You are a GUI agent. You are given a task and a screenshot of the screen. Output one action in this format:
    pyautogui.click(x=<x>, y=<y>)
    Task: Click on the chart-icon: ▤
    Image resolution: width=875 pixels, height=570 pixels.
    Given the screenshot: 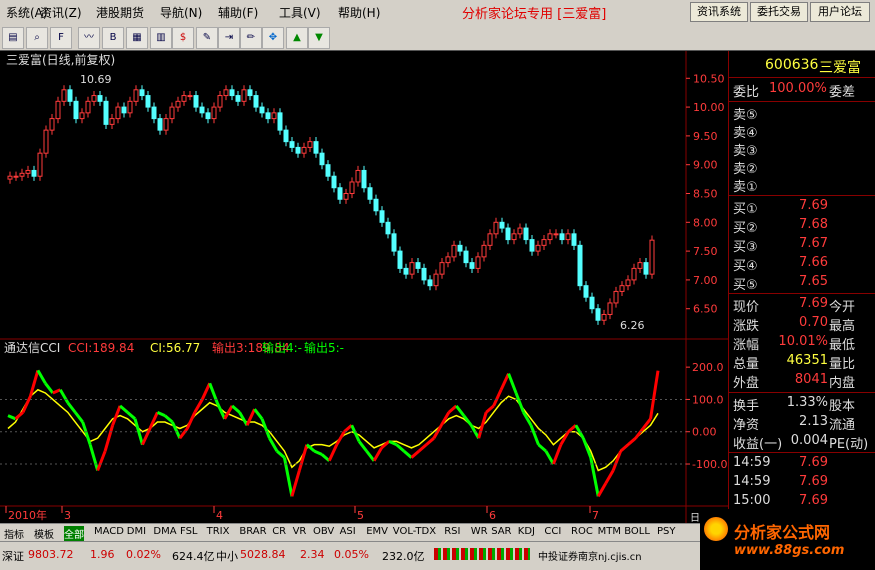 What is the action you would take?
    pyautogui.click(x=13, y=38)
    